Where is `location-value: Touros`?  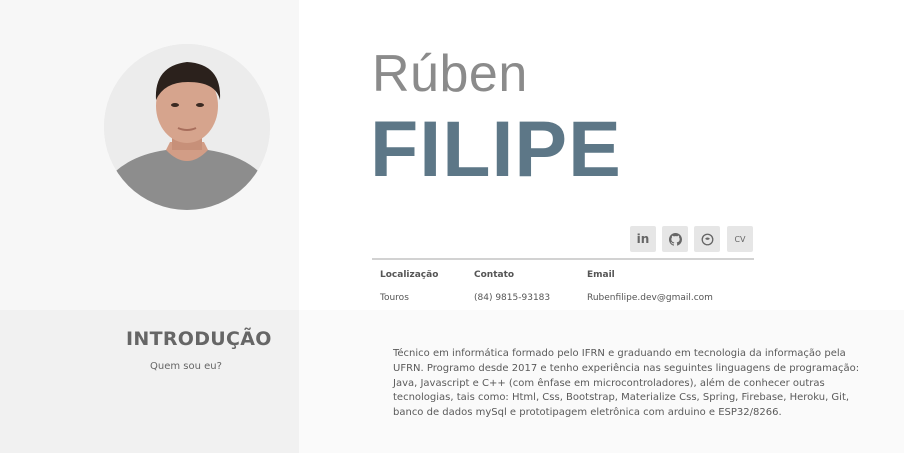
location-value: Touros is located at coordinates (394, 298).